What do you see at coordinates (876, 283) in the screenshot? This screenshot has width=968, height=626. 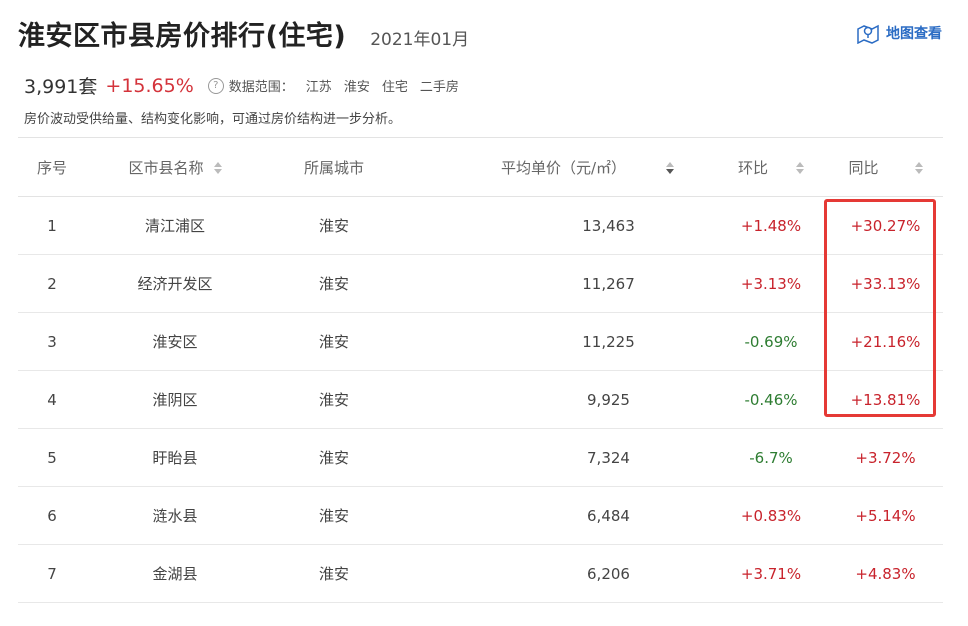 I see `cell-yoy: +33.13%` at bounding box center [876, 283].